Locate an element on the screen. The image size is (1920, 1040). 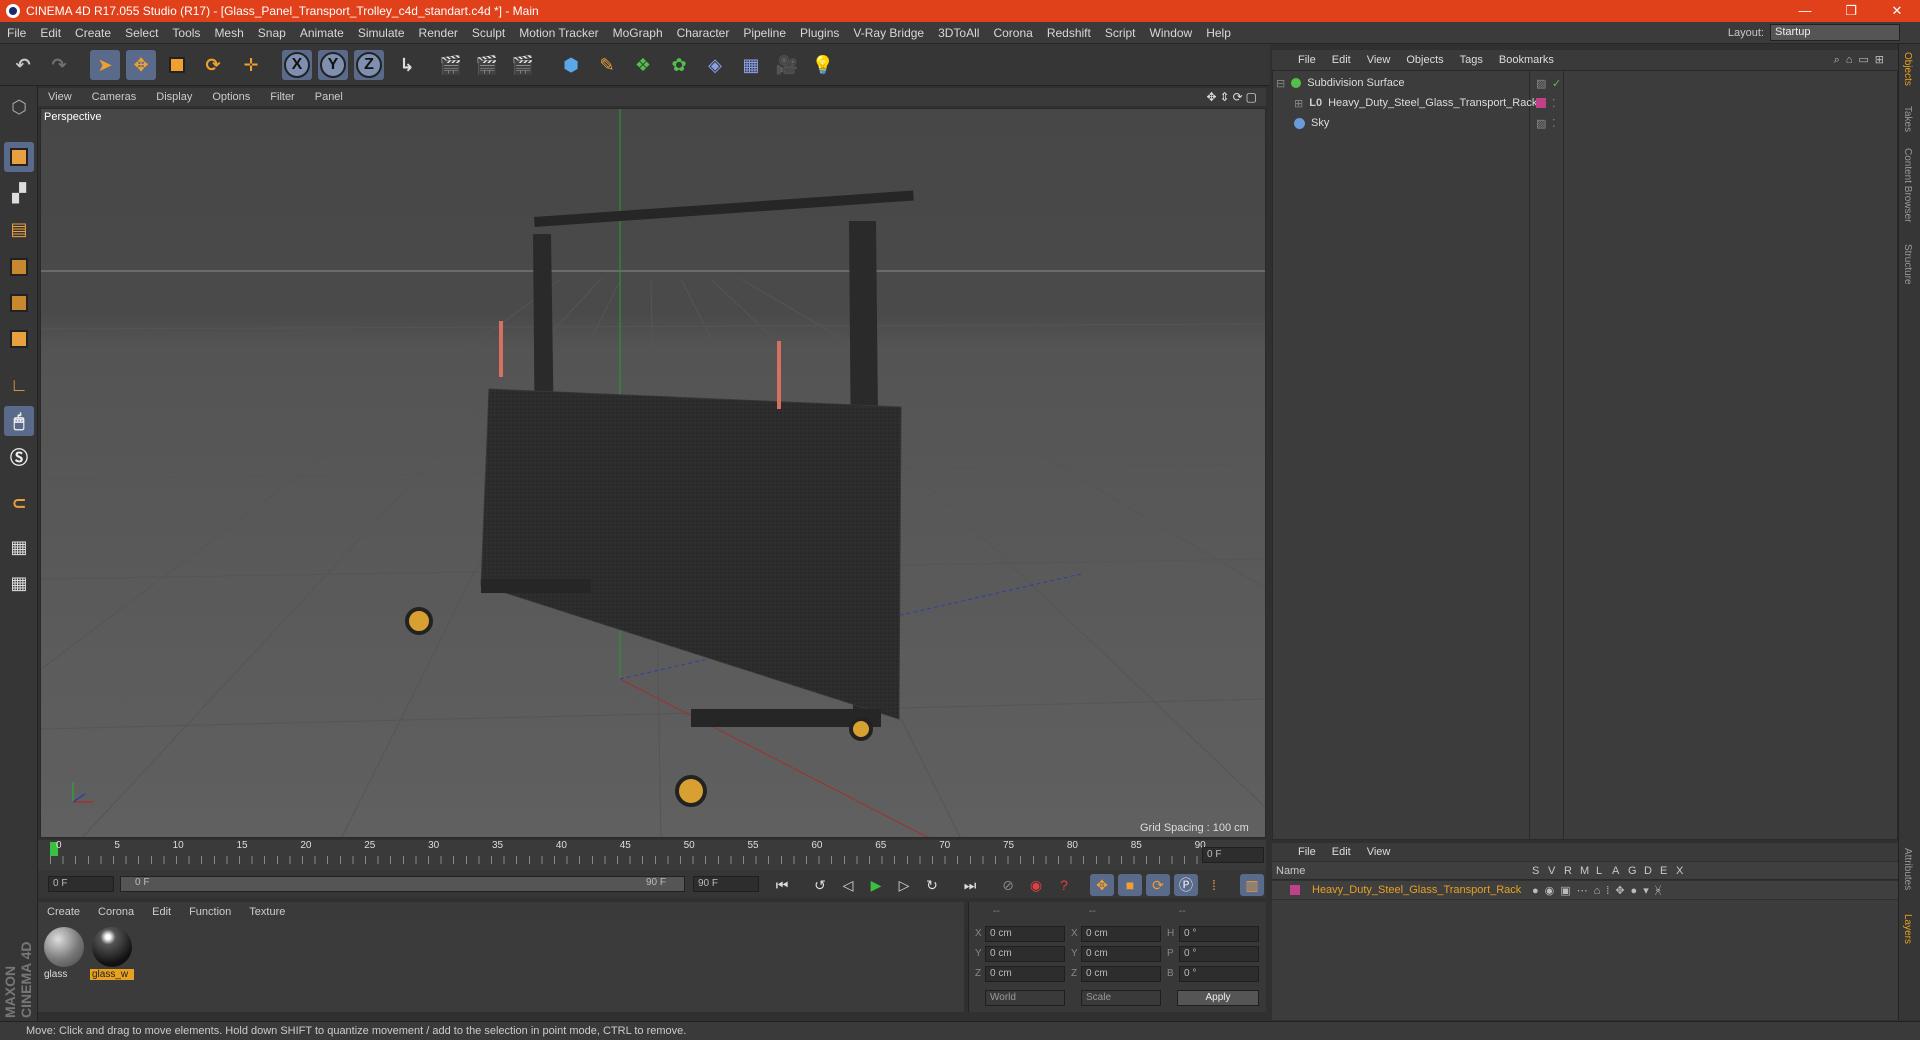
transform-button: ✛ is located at coordinates (251, 65).